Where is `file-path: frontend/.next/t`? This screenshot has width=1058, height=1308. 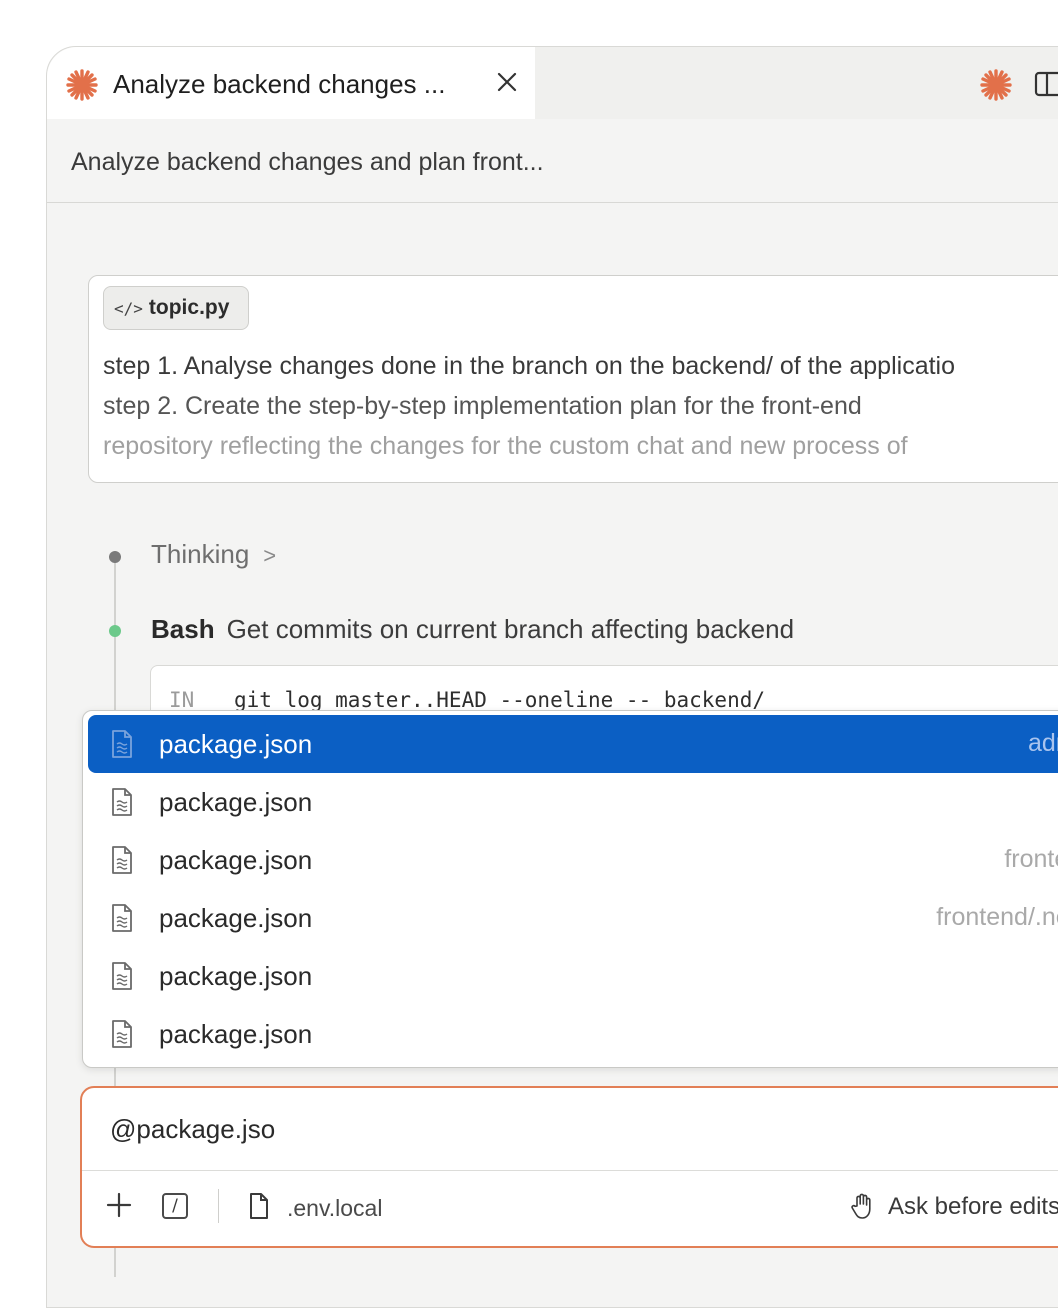
file-path: frontend/.next/t is located at coordinates (997, 917).